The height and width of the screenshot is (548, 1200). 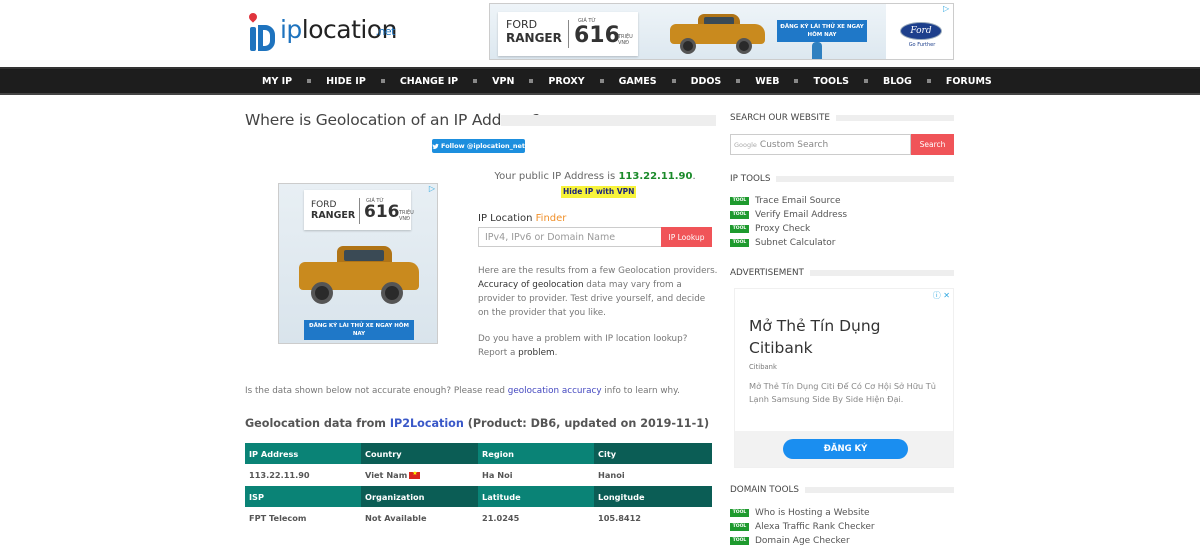 What do you see at coordinates (801, 215) in the screenshot?
I see `tool-link: Verify Email Address` at bounding box center [801, 215].